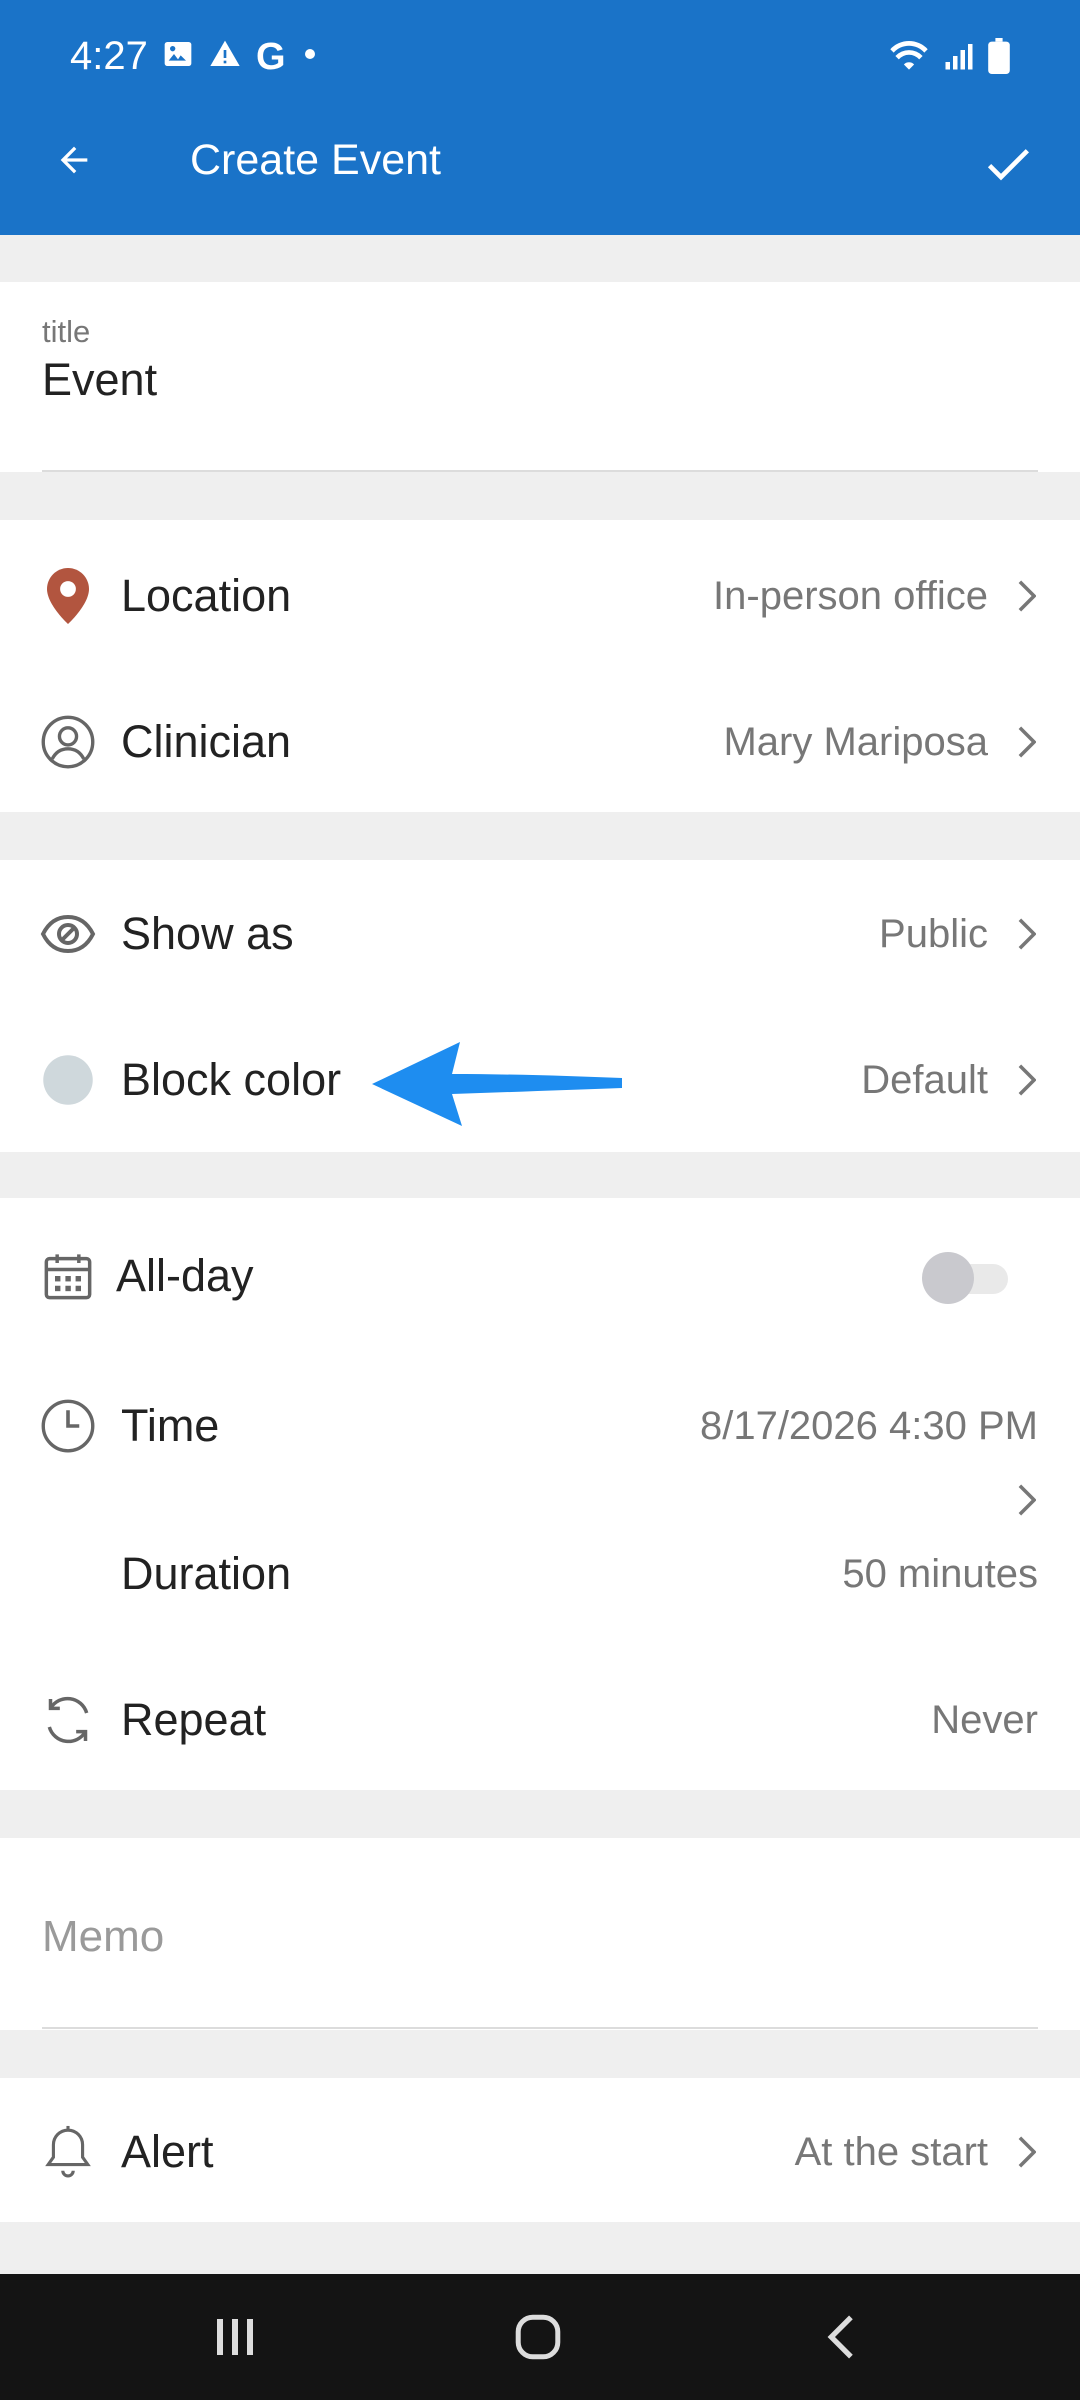 The image size is (1080, 2400). I want to click on location-label: Location, so click(206, 595).